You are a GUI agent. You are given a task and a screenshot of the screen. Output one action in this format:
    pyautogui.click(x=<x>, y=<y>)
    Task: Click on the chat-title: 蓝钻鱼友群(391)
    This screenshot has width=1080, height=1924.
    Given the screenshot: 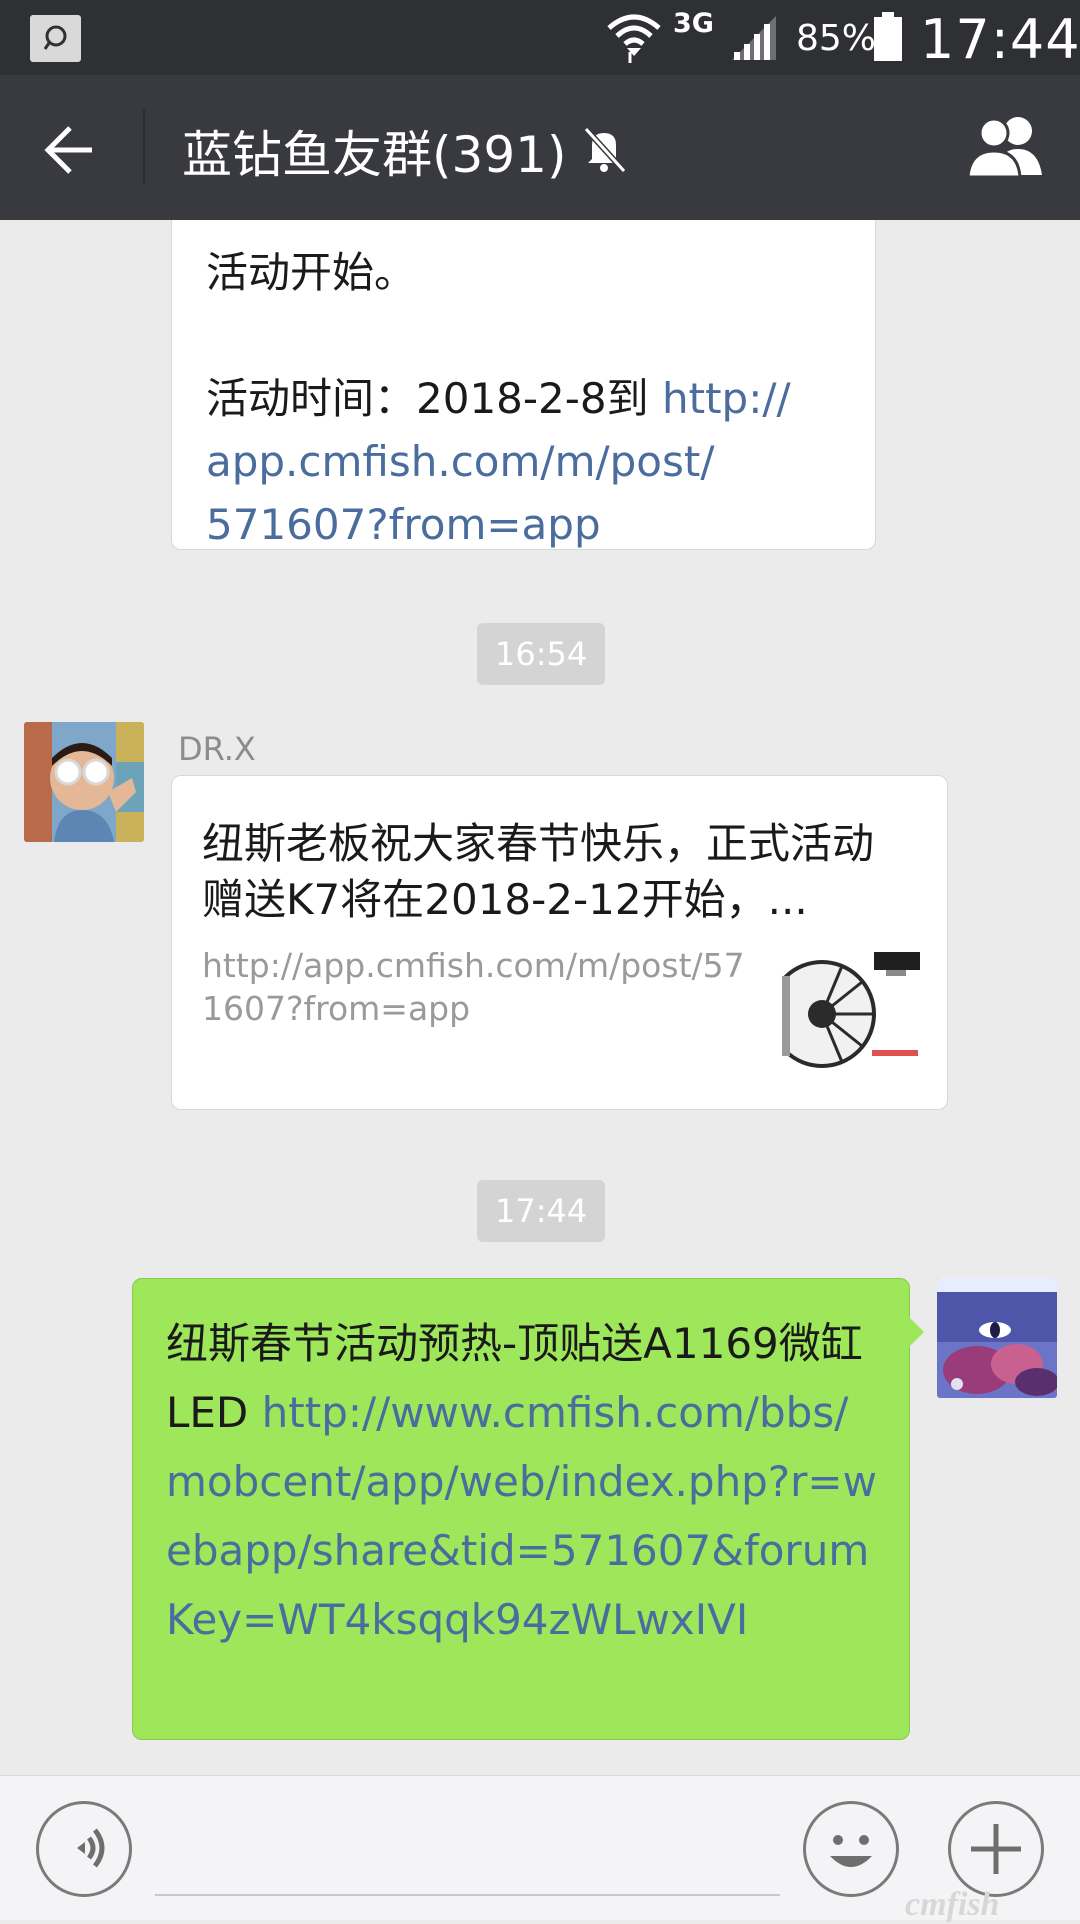 What is the action you would take?
    pyautogui.click(x=374, y=155)
    